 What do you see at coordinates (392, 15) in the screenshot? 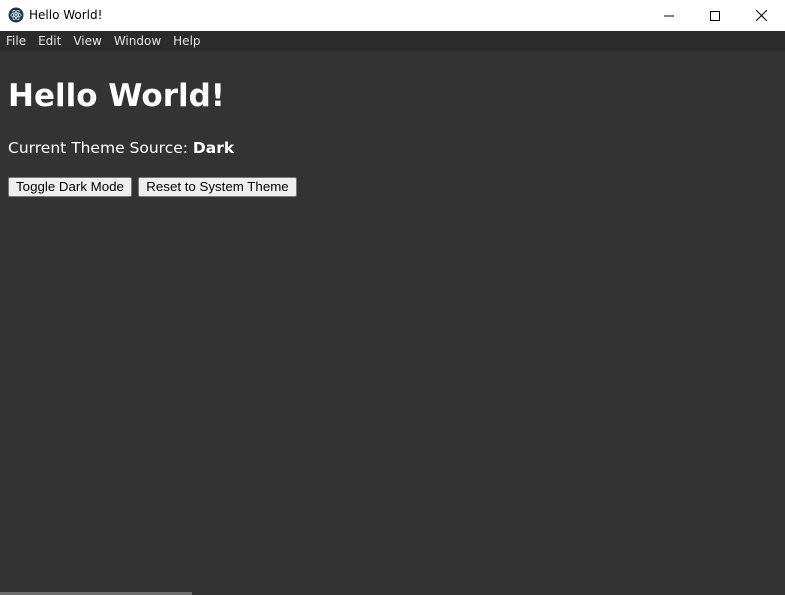
I see `title-bar: Hello World!` at bounding box center [392, 15].